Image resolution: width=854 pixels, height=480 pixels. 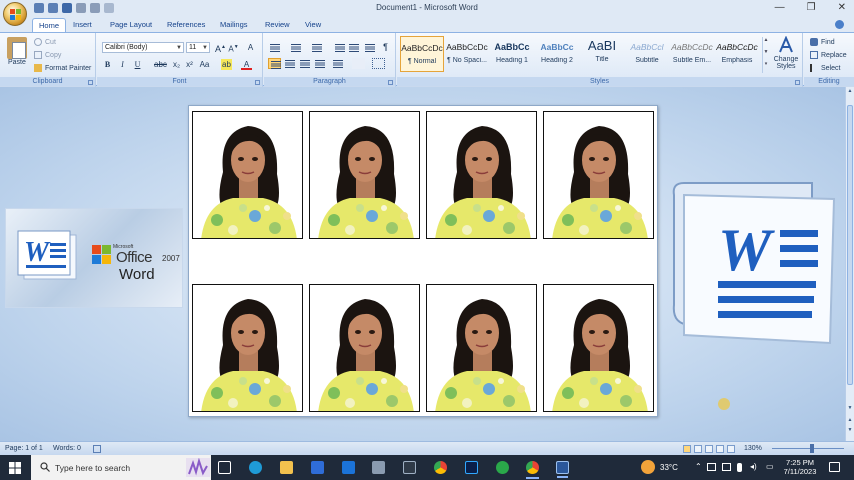 What do you see at coordinates (24, 448) in the screenshot?
I see `page-count: Page: 1 of 1` at bounding box center [24, 448].